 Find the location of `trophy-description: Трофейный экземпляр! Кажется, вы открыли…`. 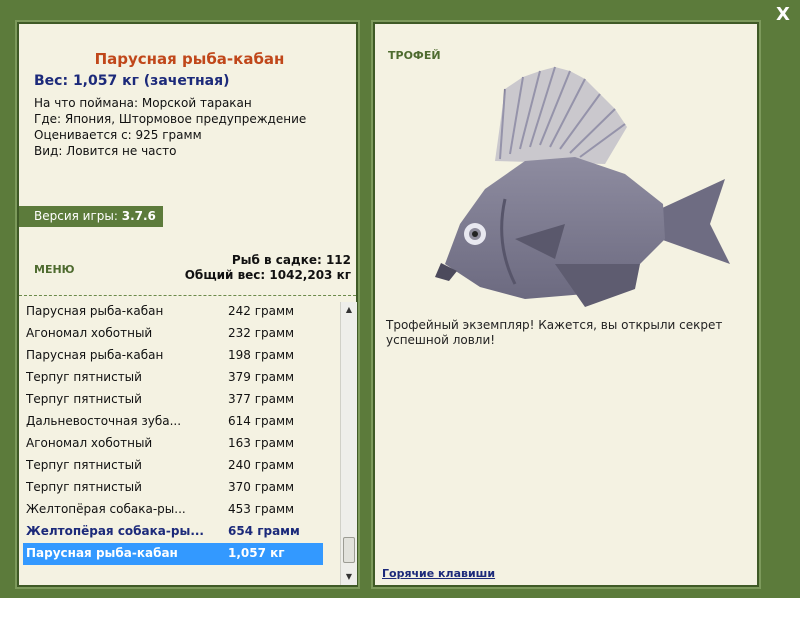

trophy-description: Трофейный экземпляр! Кажется, вы открыли… is located at coordinates (554, 332).